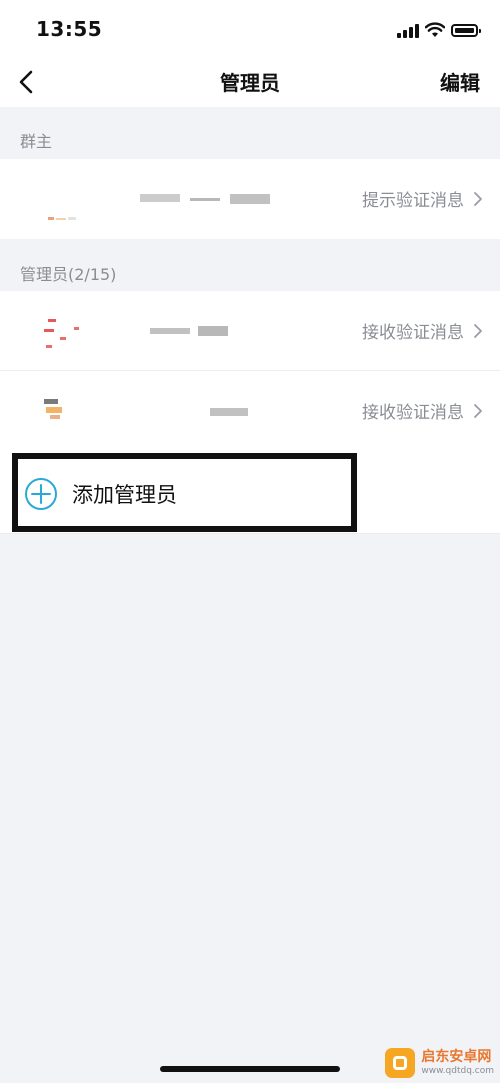  What do you see at coordinates (28, 82) in the screenshot?
I see `back-button` at bounding box center [28, 82].